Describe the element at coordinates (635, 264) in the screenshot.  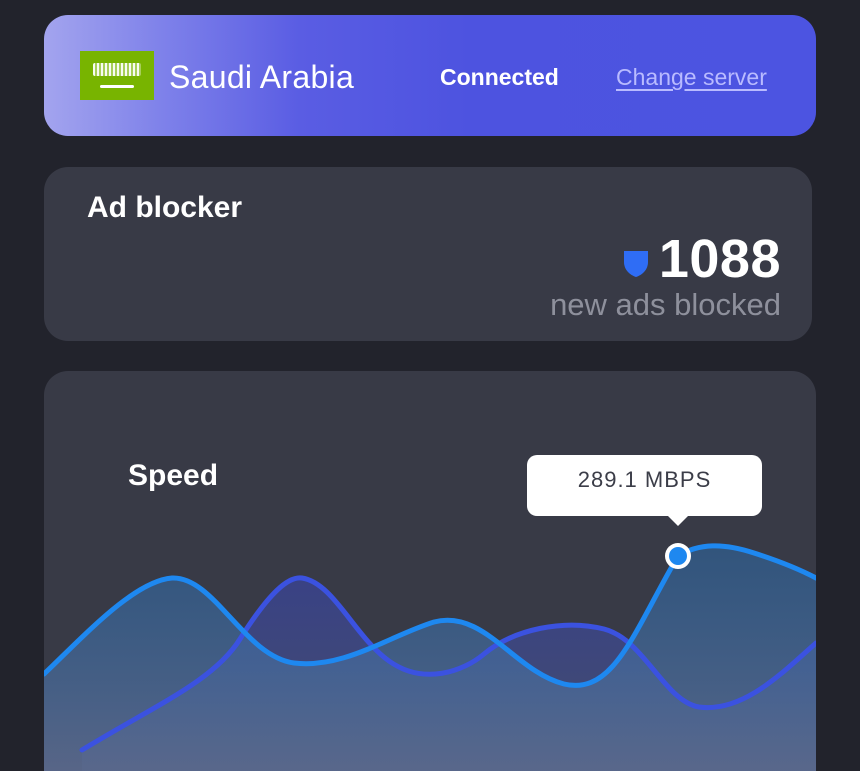
I see `shield-icon` at that location.